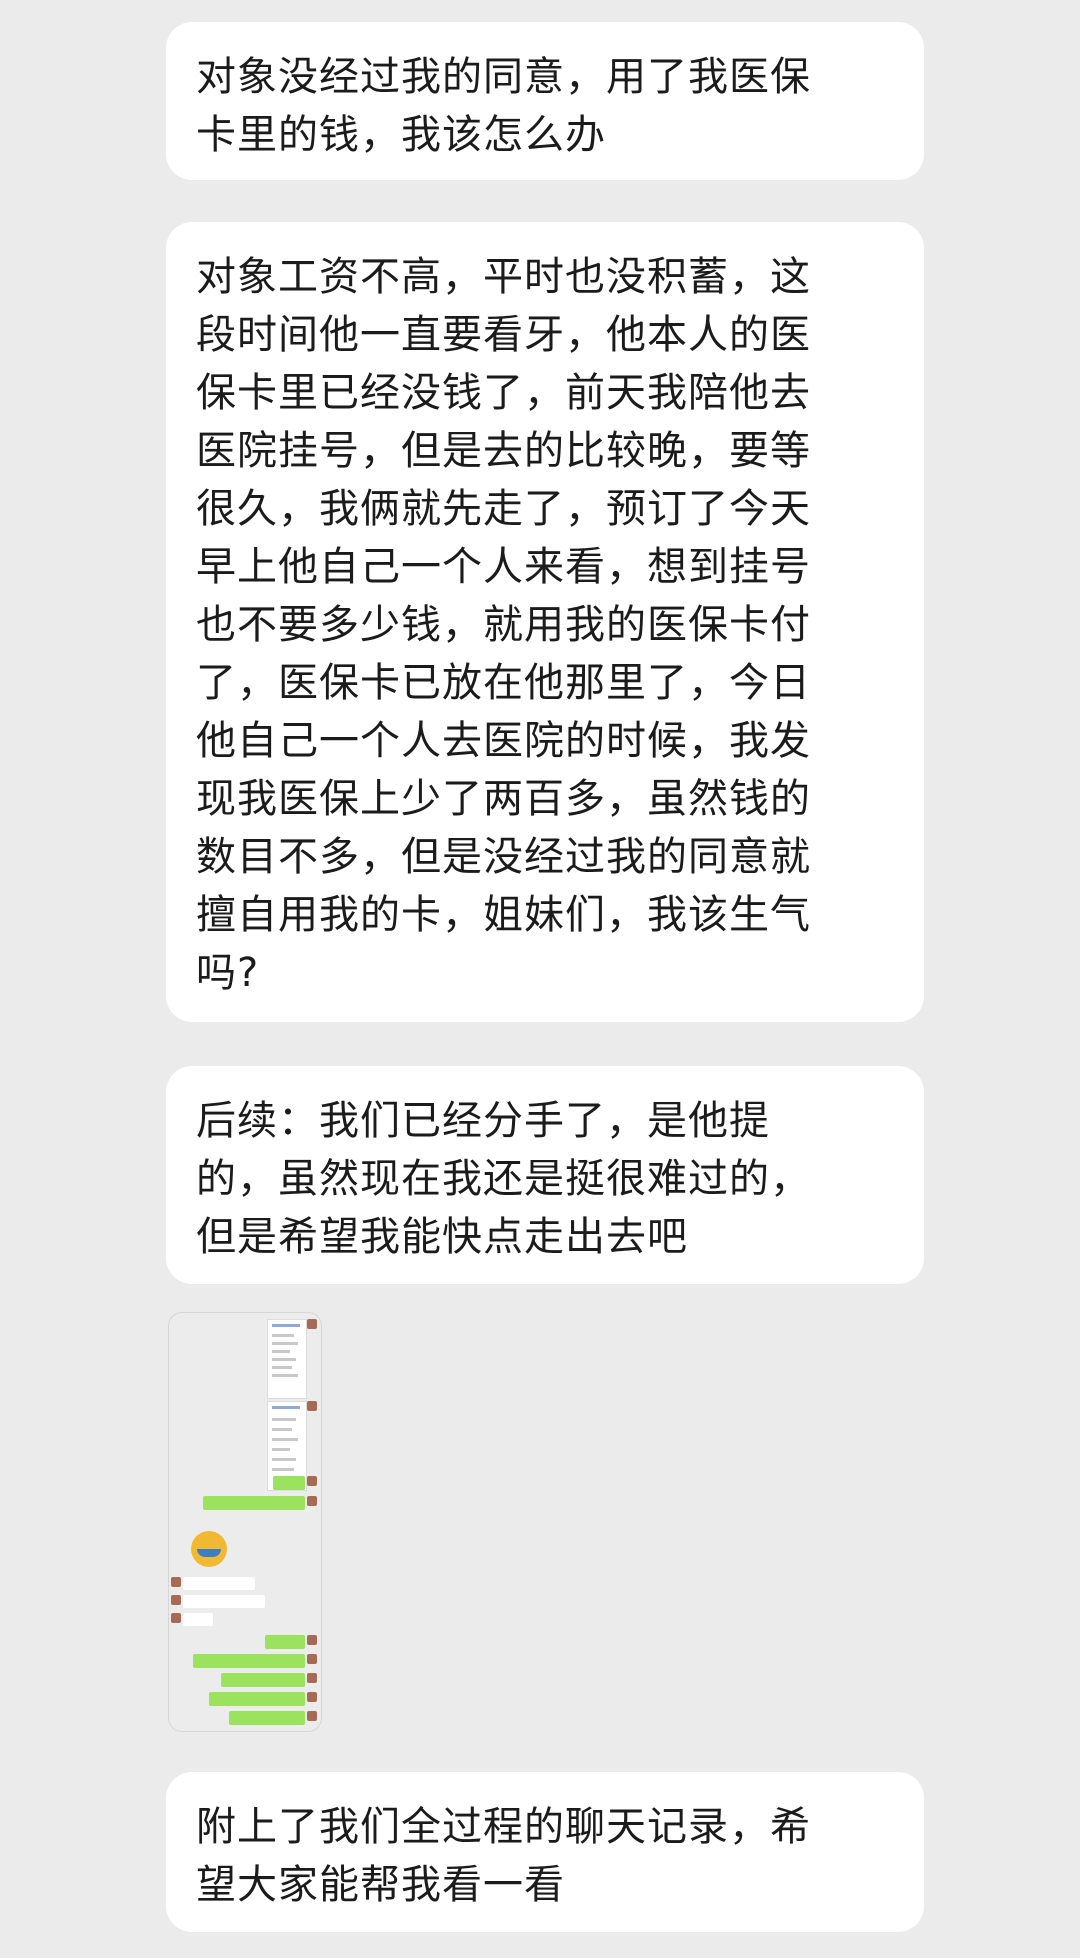  I want to click on message-bubble: 附上了我们全过程的聊天记录，希 望大家能帮我看一看, so click(545, 1852).